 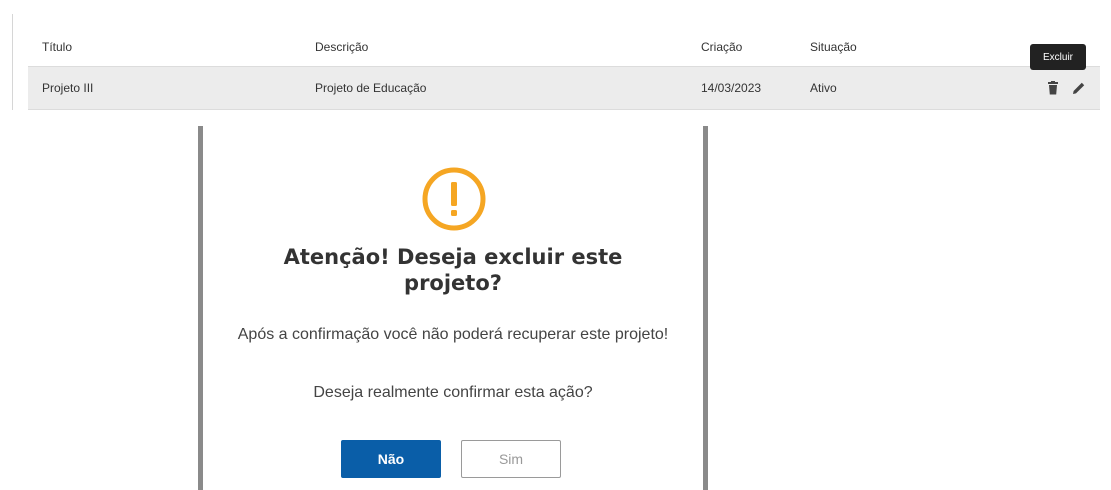 I want to click on row-status: Ativo, so click(x=823, y=88).